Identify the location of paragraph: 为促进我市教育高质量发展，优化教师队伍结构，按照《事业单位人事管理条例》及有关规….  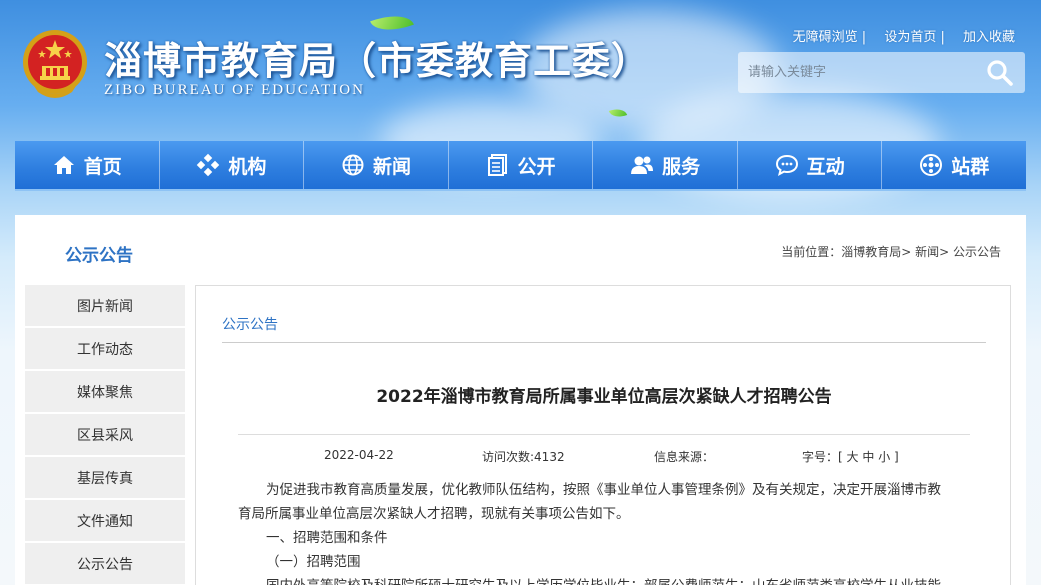
(603, 490).